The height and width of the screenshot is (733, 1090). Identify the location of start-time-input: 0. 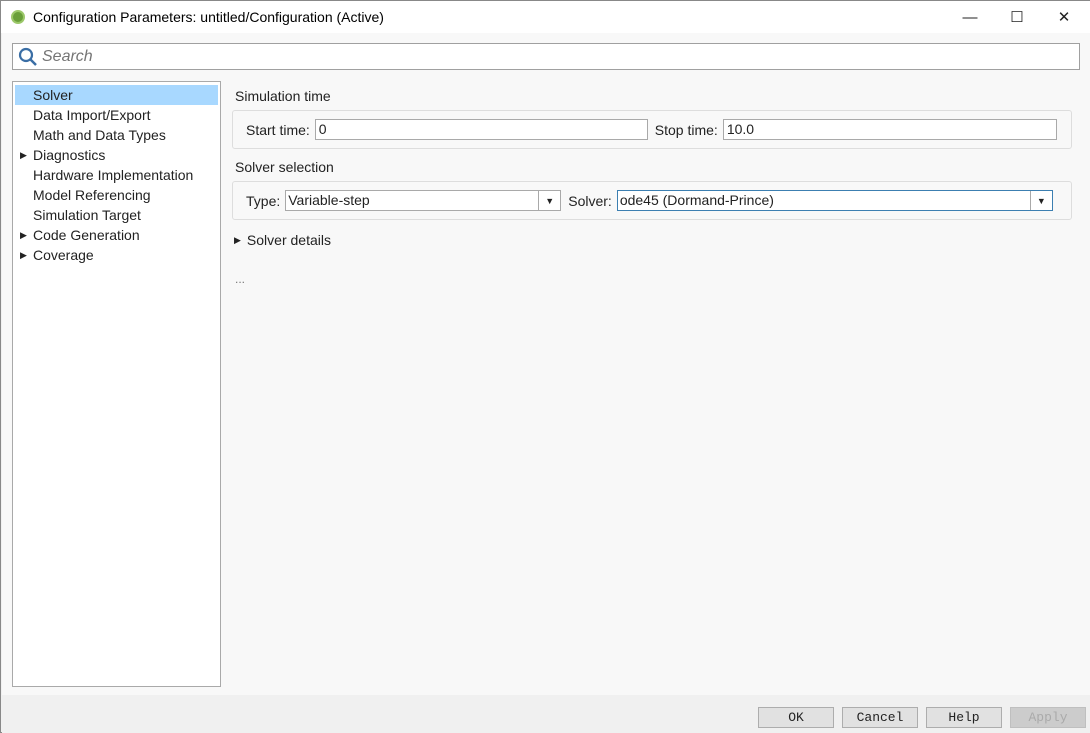
(481, 129).